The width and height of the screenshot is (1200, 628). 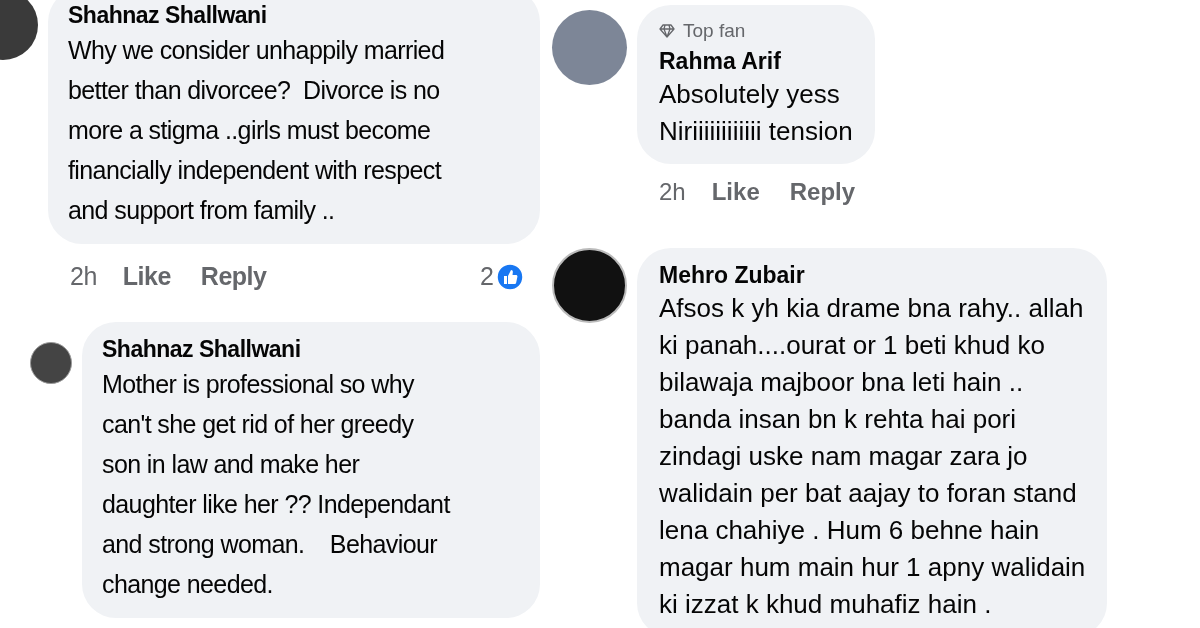 I want to click on comment-text: Why we consider unhappily married better than divorcee? Divorce is no more a stigma ..girls must become financially independent with respect and support from family .., so click(x=257, y=130).